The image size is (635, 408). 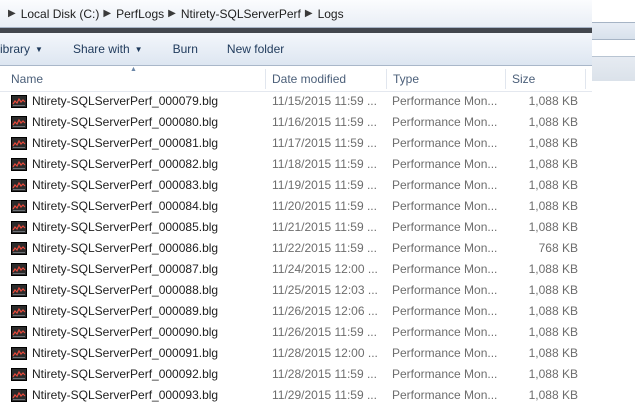 What do you see at coordinates (133, 69) in the screenshot?
I see `sort-up-icon: ▲` at bounding box center [133, 69].